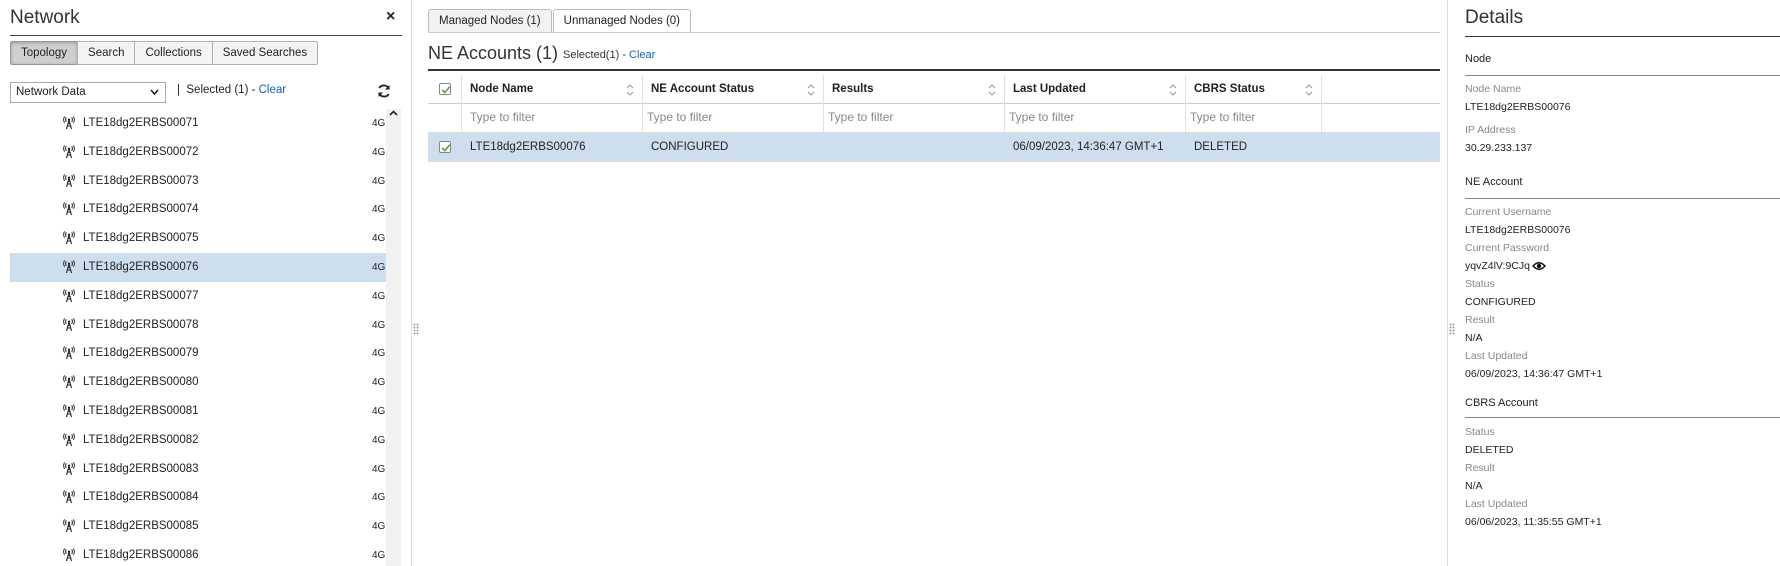 The height and width of the screenshot is (566, 1780). I want to click on filter-row, so click(934, 118).